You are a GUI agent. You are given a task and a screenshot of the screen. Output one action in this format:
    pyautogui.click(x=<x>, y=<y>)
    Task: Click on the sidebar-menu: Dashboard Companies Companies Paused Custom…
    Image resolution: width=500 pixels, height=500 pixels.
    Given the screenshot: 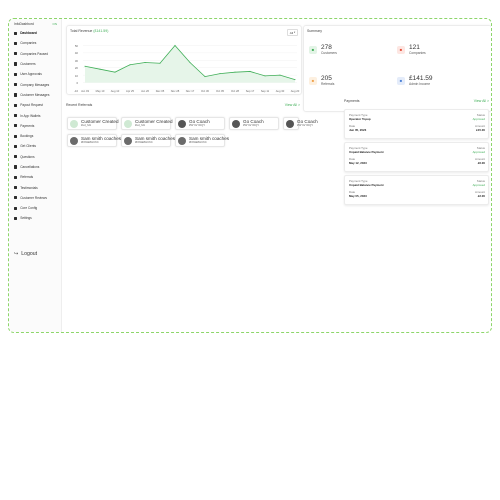 What is the action you would take?
    pyautogui.click(x=35, y=126)
    